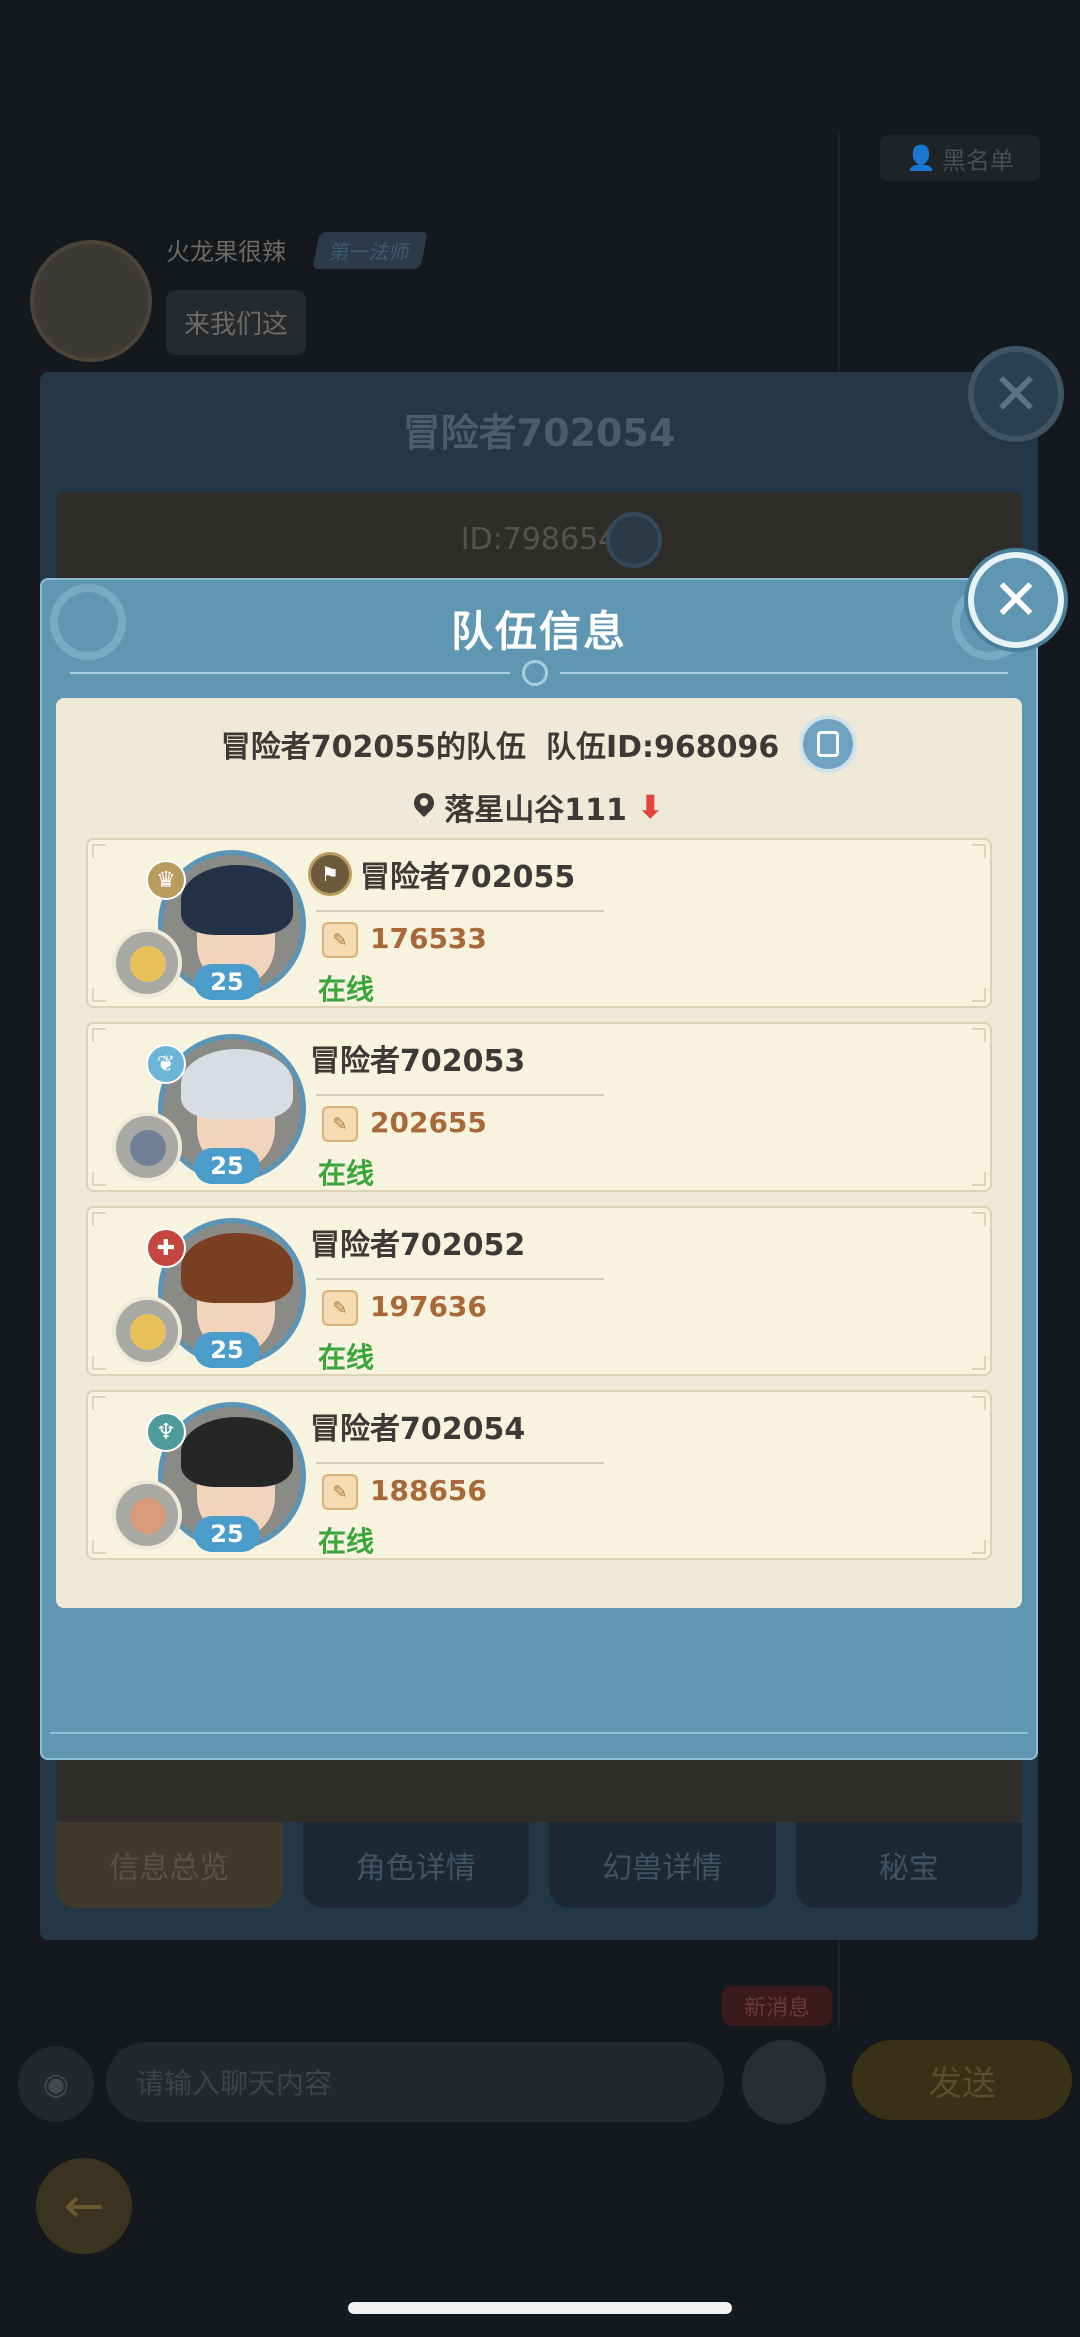  I want to click on voice-icon: ◉, so click(56, 2084).